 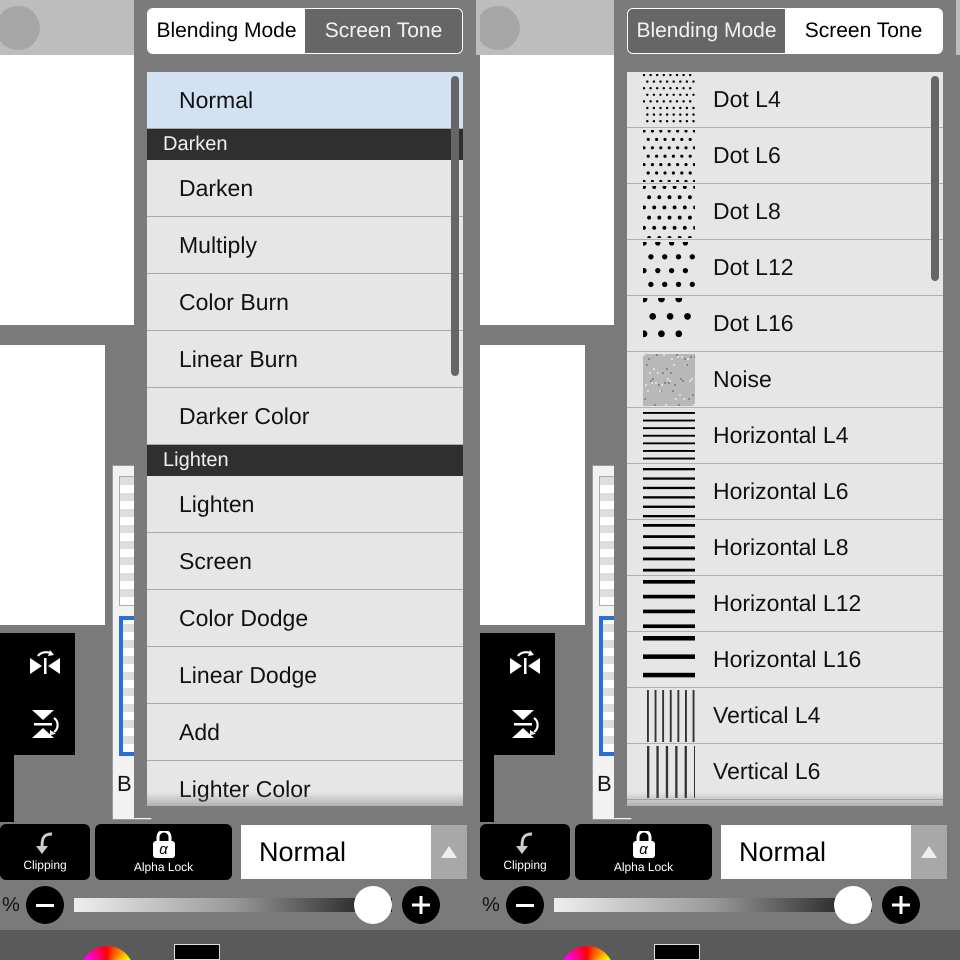 I want to click on screen-tone-option: Vertical L4, so click(x=785, y=716).